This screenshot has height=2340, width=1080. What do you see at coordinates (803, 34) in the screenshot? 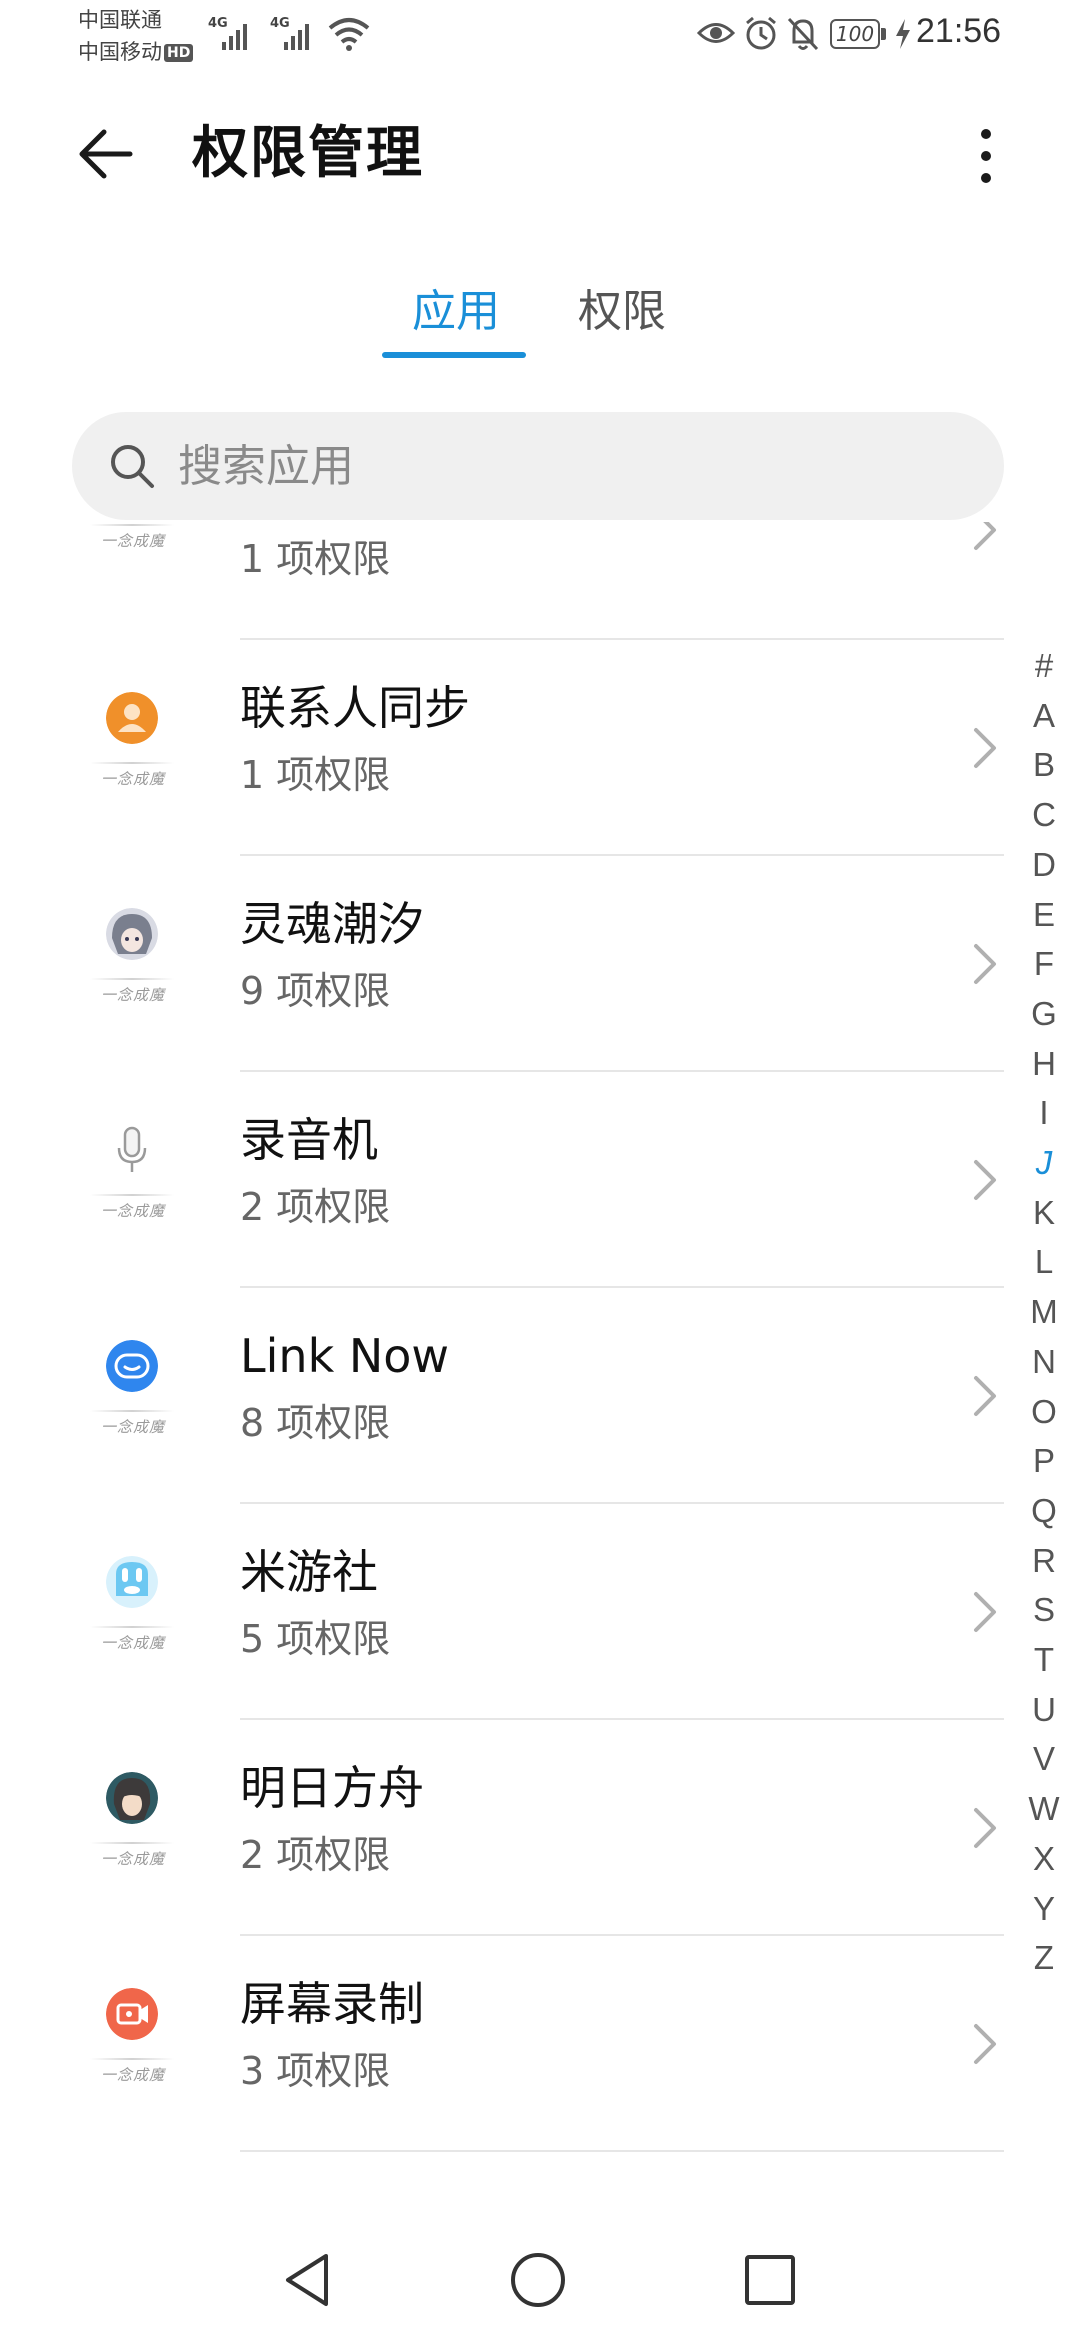
I see `bell-off-icon` at bounding box center [803, 34].